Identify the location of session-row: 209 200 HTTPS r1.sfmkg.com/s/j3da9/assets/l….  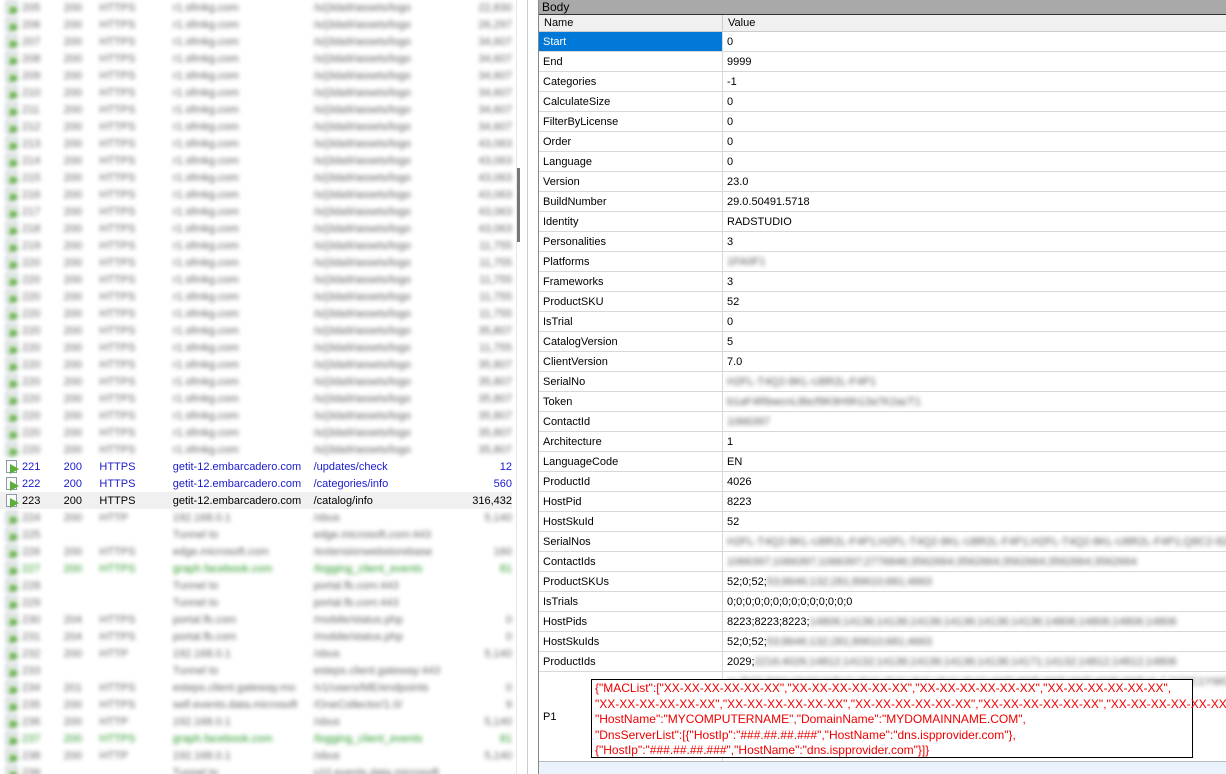
(256, 75).